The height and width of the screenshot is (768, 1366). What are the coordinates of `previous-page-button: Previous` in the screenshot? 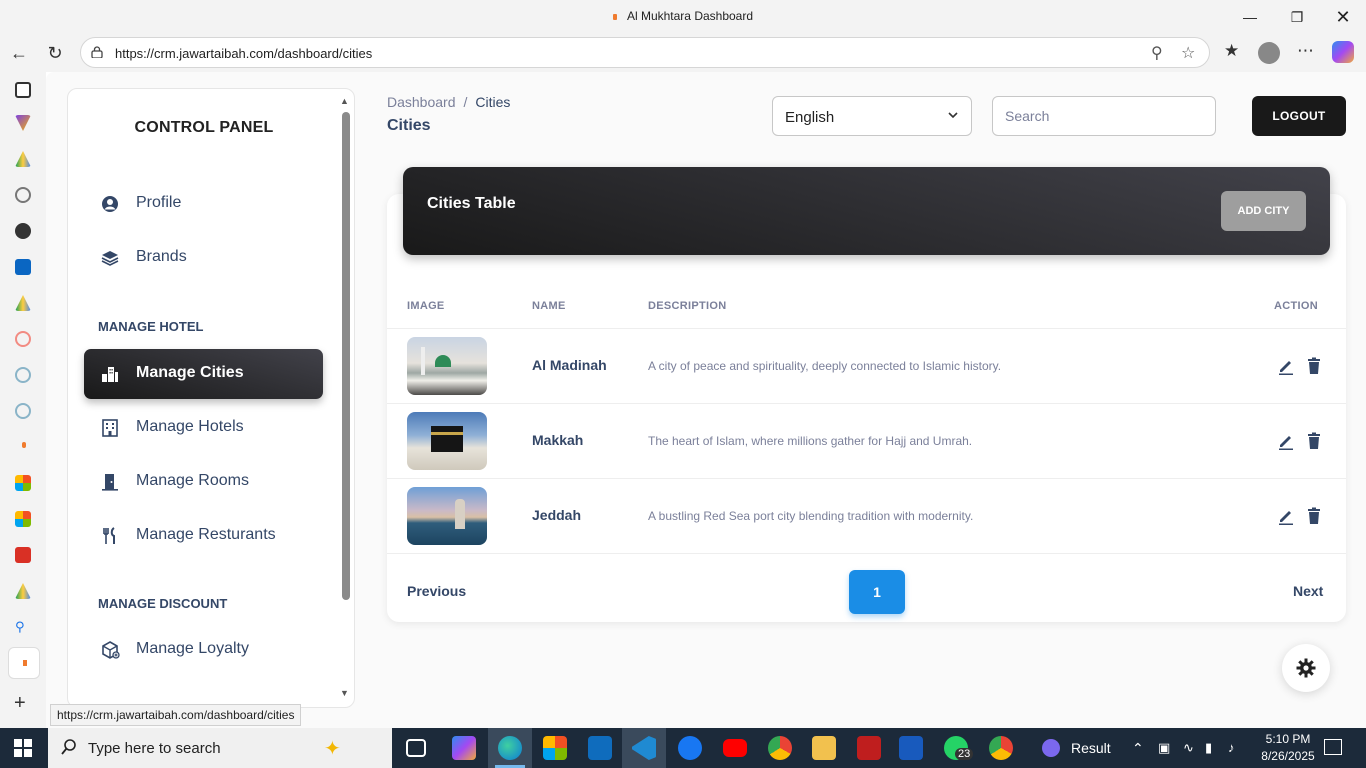 It's located at (436, 591).